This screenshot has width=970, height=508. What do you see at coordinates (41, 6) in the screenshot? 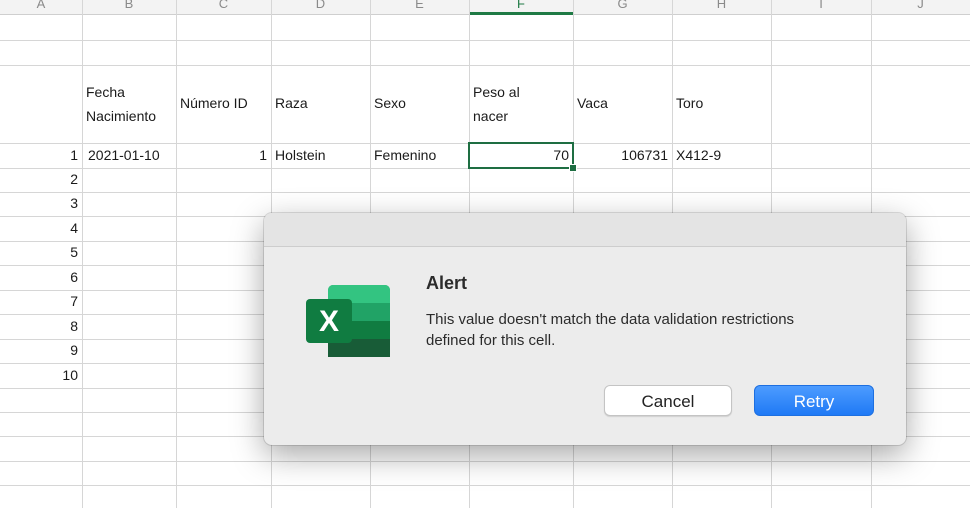
I see `column-header-a: A` at bounding box center [41, 6].